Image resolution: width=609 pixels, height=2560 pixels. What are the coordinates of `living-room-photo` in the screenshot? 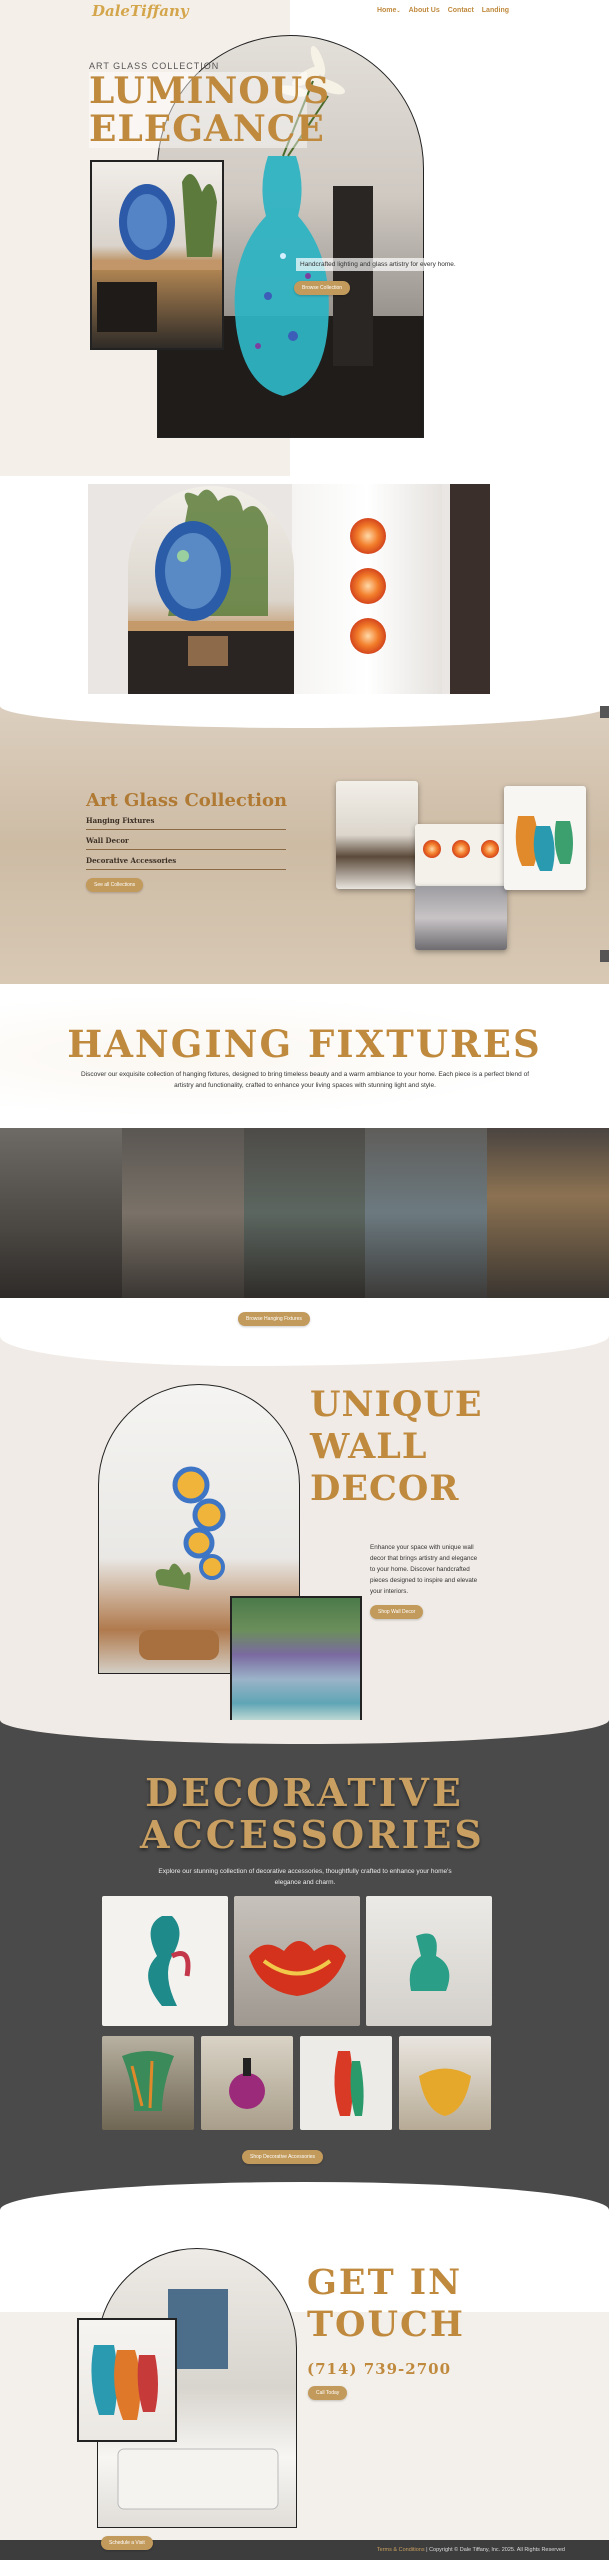 It's located at (461, 918).